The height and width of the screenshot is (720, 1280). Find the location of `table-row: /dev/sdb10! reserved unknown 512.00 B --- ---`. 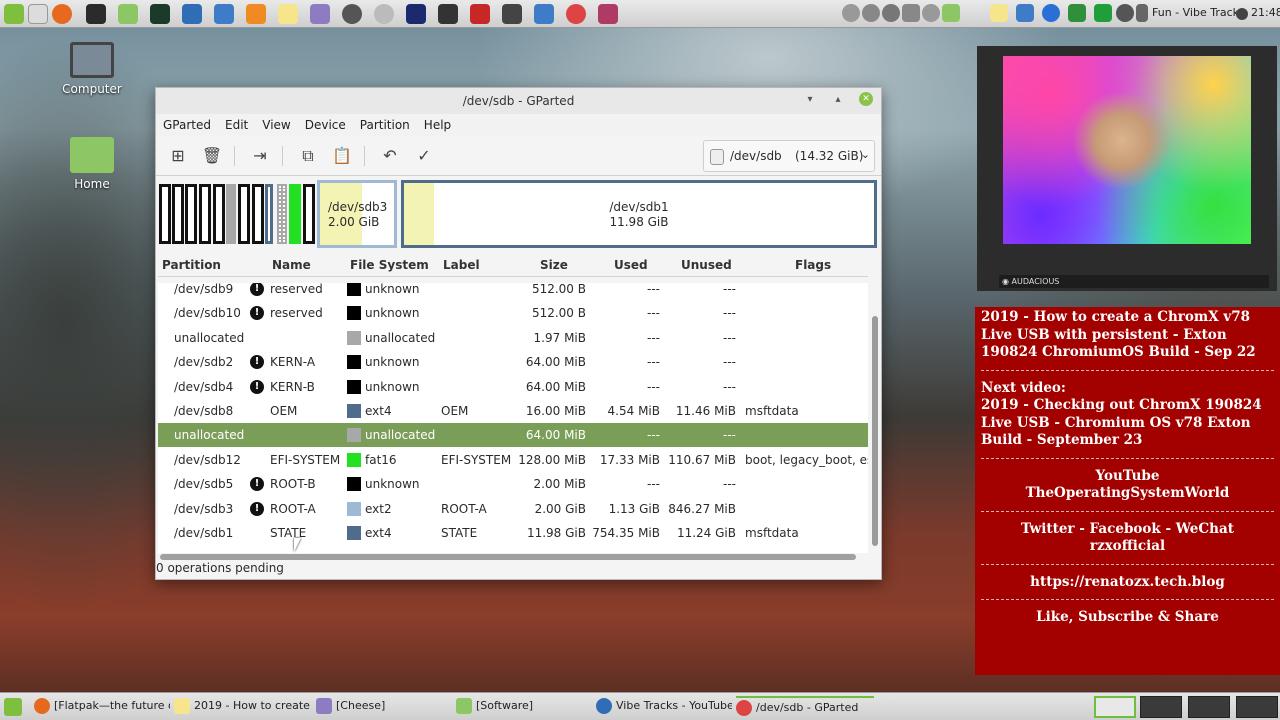

table-row: /dev/sdb10! reserved unknown 512.00 B --- --- is located at coordinates (513, 313).